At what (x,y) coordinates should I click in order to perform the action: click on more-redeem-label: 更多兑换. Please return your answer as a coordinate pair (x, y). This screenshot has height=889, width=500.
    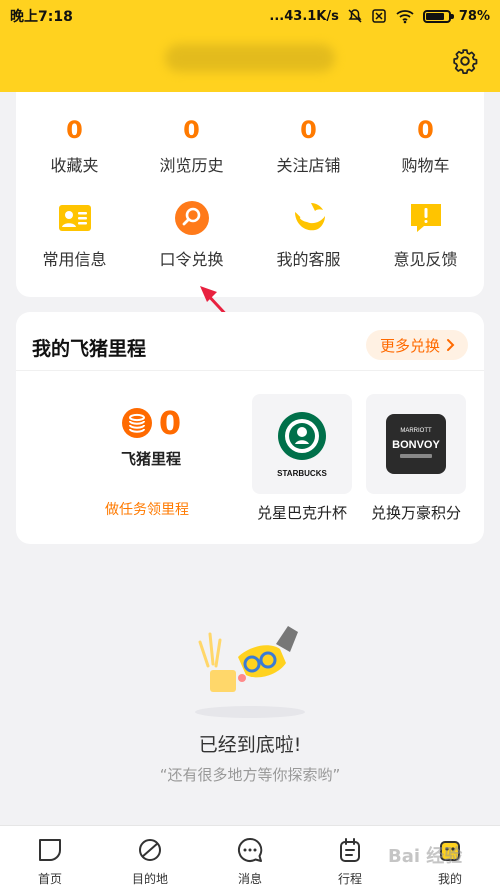
    Looking at the image, I should click on (409, 345).